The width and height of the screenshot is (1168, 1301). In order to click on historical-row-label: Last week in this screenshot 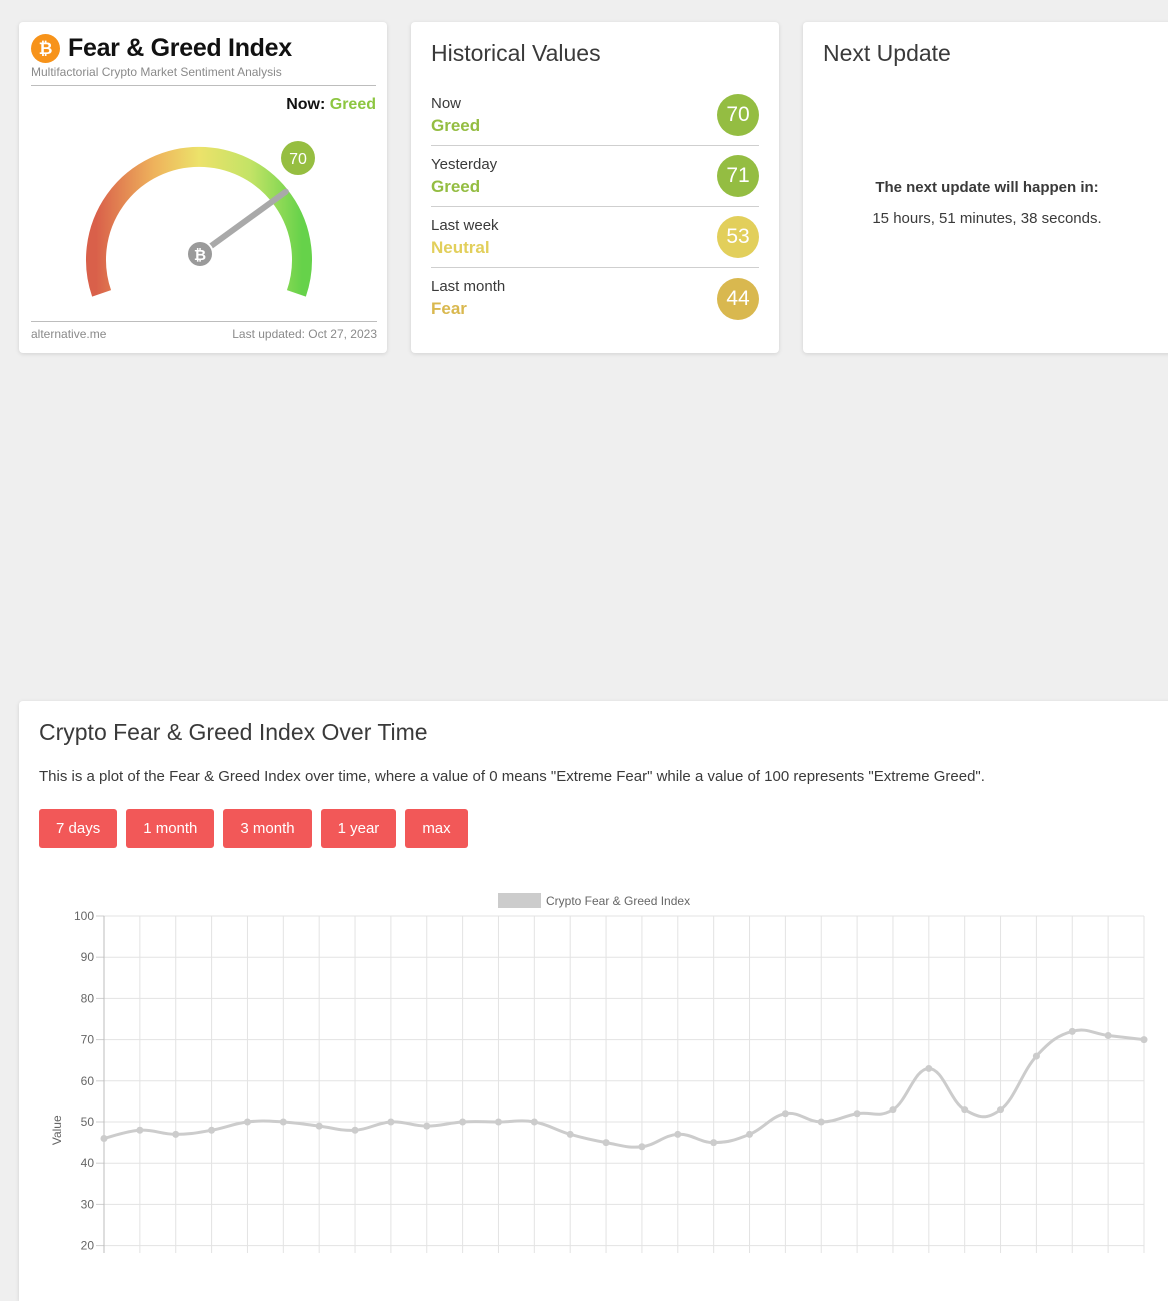, I will do `click(465, 225)`.